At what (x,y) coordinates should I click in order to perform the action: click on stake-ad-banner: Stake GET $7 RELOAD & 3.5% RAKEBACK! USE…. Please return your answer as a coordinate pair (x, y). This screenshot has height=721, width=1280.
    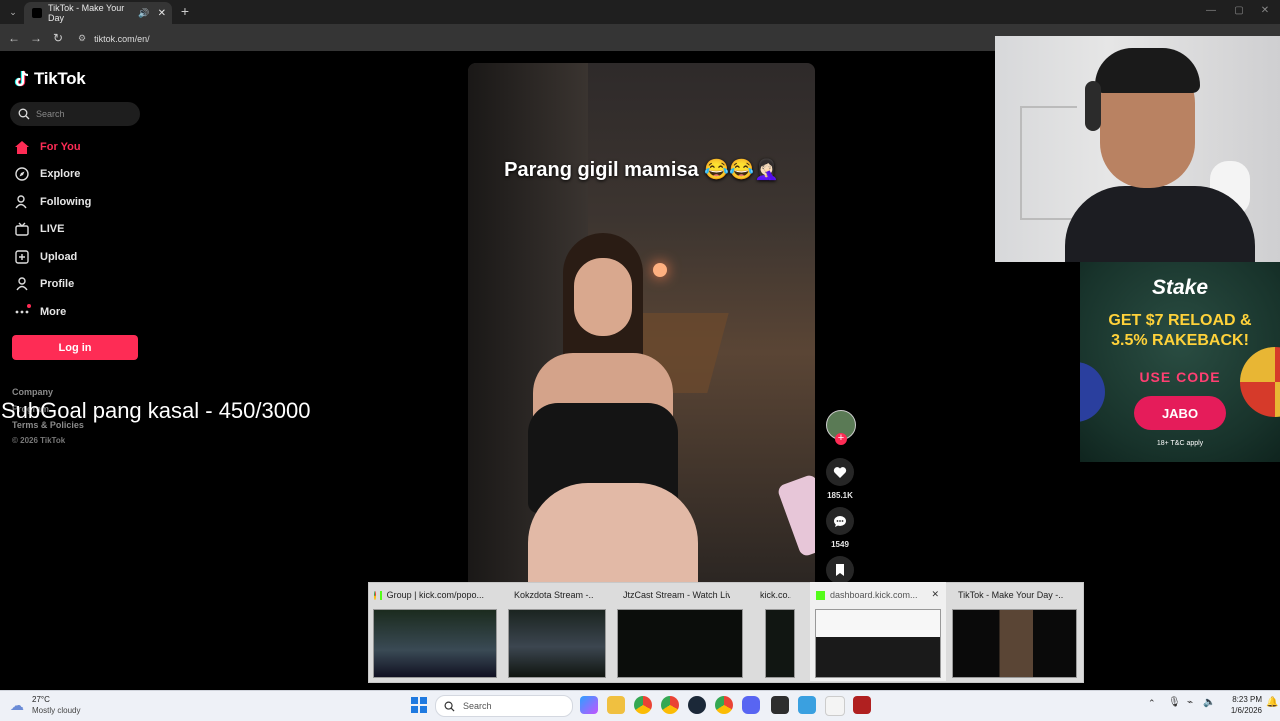
    Looking at the image, I should click on (1180, 362).